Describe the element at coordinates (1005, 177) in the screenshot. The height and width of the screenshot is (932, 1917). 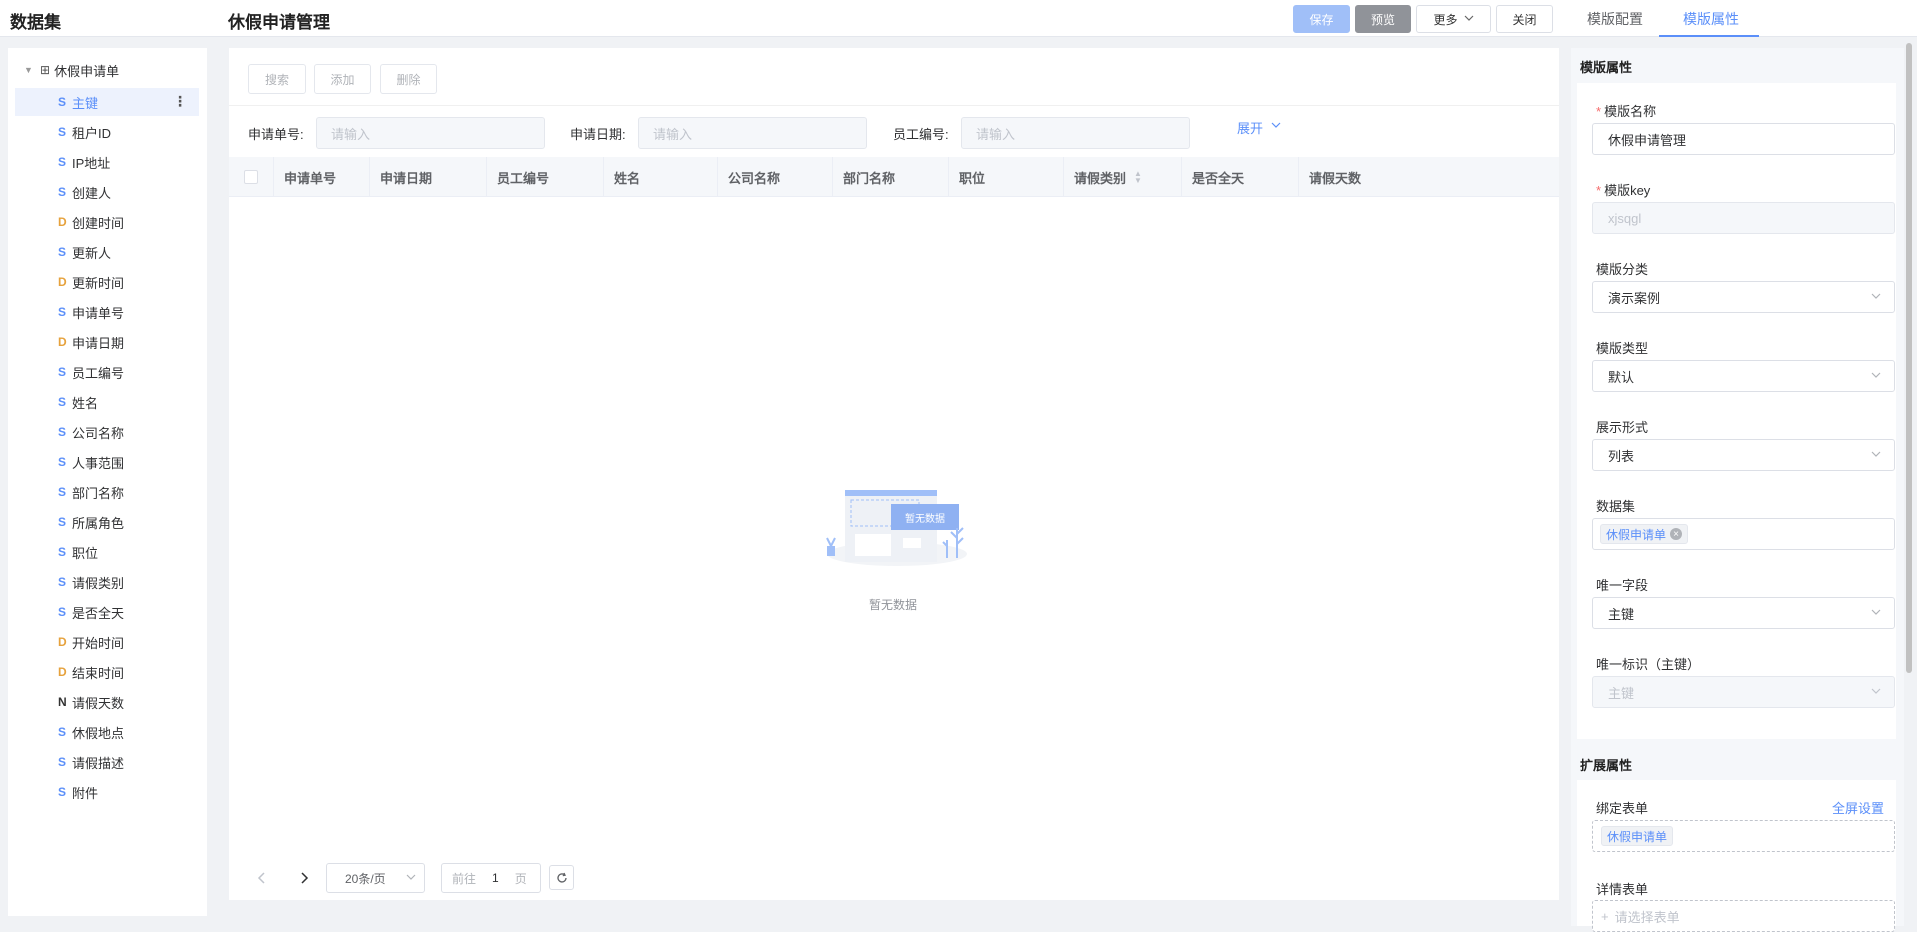
I see `table-column-header: 职位` at that location.